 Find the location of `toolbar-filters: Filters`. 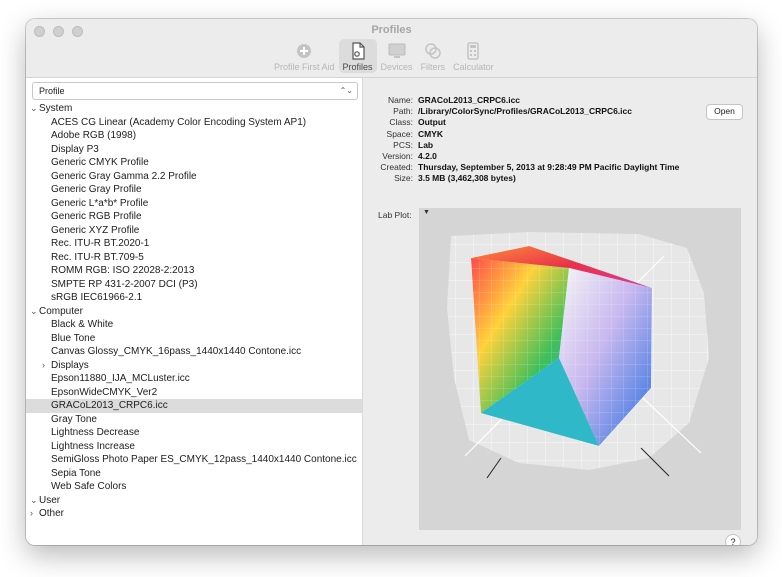

toolbar-filters: Filters is located at coordinates (433, 56).